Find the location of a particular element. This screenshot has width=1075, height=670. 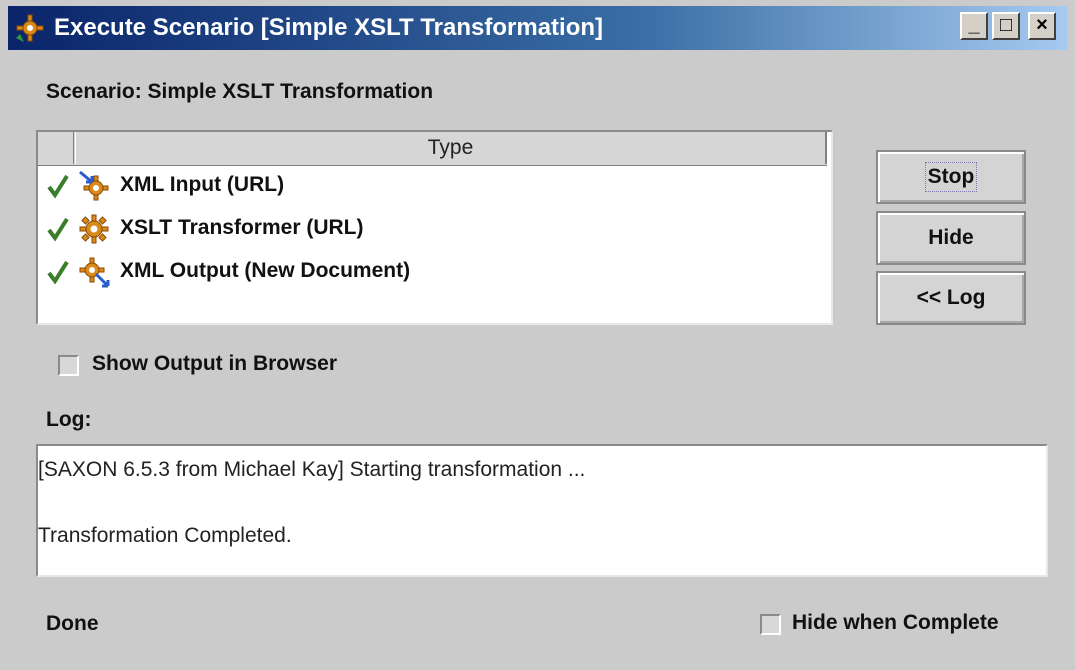

scenario-label: Scenario: Simple XSLT Transformation is located at coordinates (240, 91).